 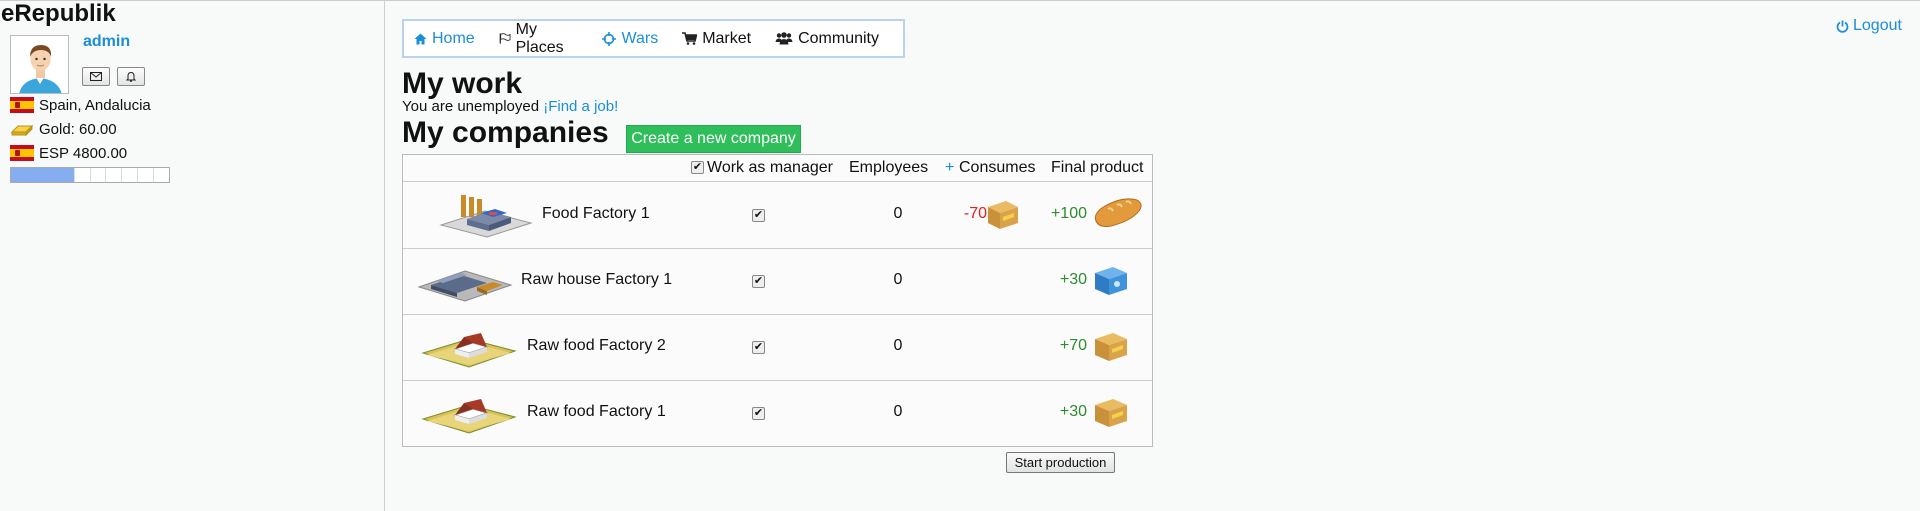 I want to click on nav-wars: Wars, so click(x=630, y=39).